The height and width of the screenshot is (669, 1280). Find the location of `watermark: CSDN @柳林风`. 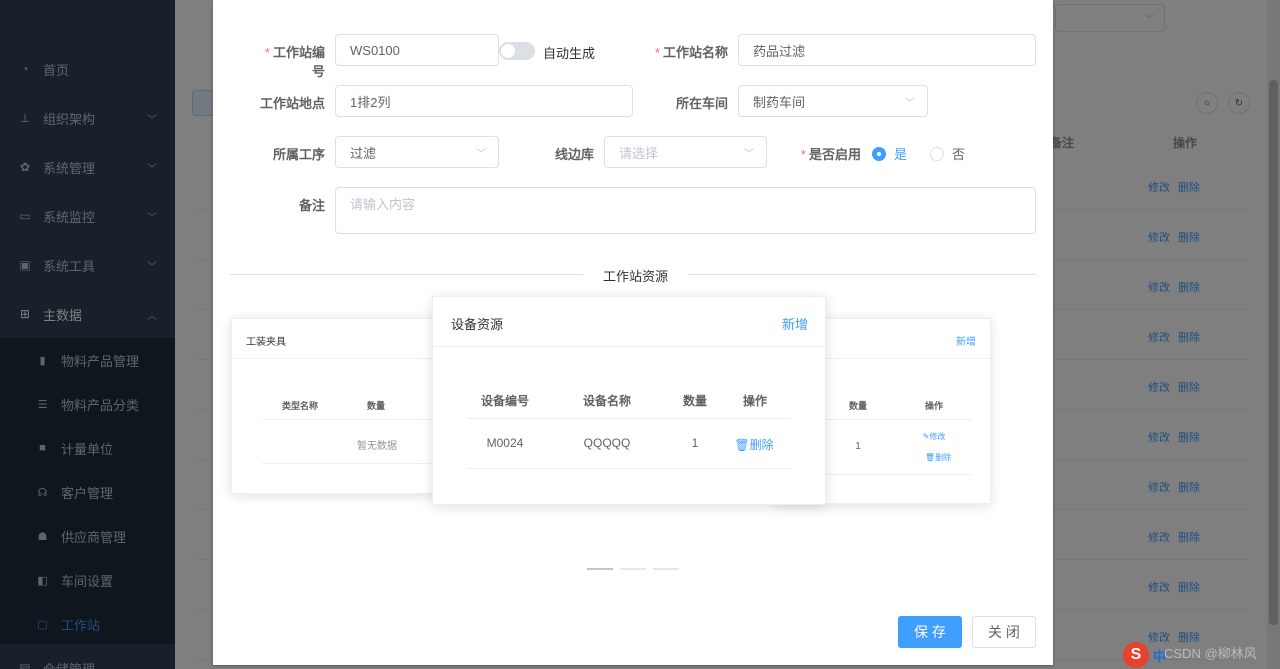

watermark: CSDN @柳林风 is located at coordinates (1210, 653).